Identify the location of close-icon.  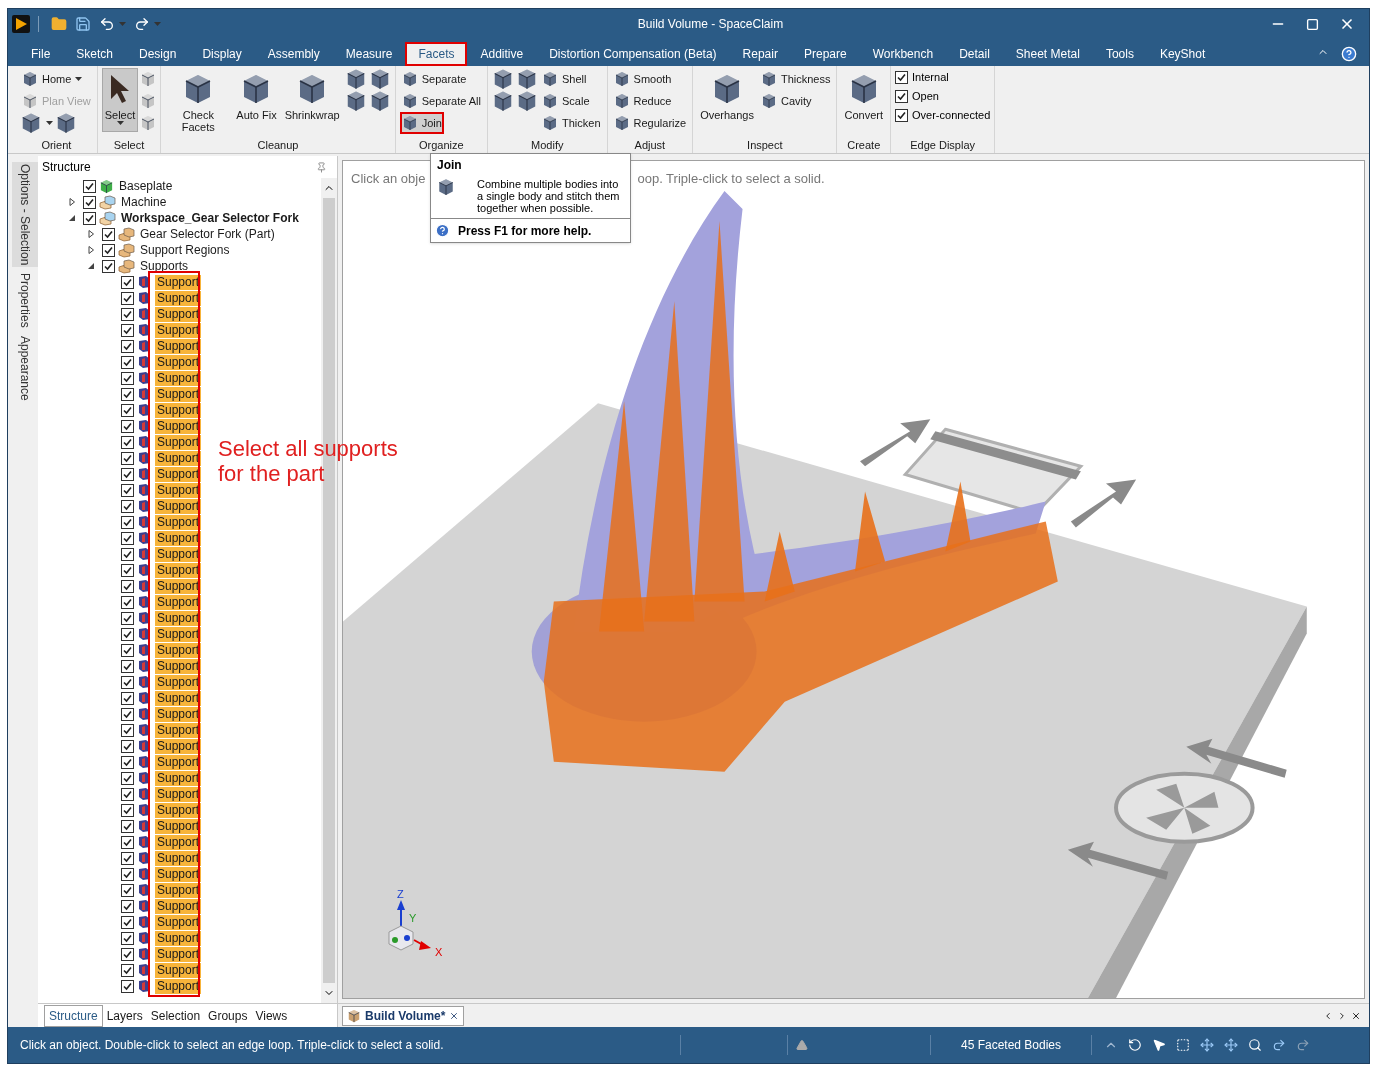
(1356, 1015).